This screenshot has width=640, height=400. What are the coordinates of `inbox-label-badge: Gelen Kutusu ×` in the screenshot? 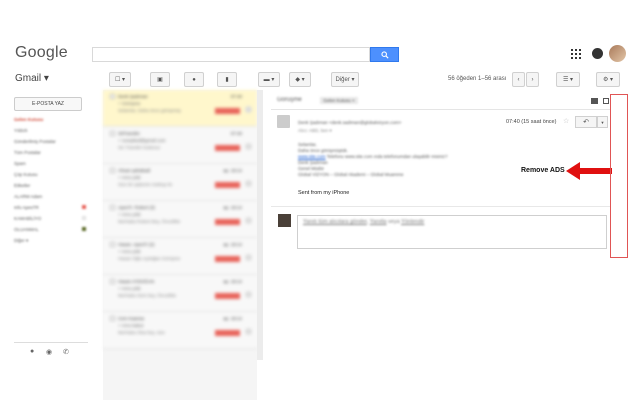 It's located at (339, 100).